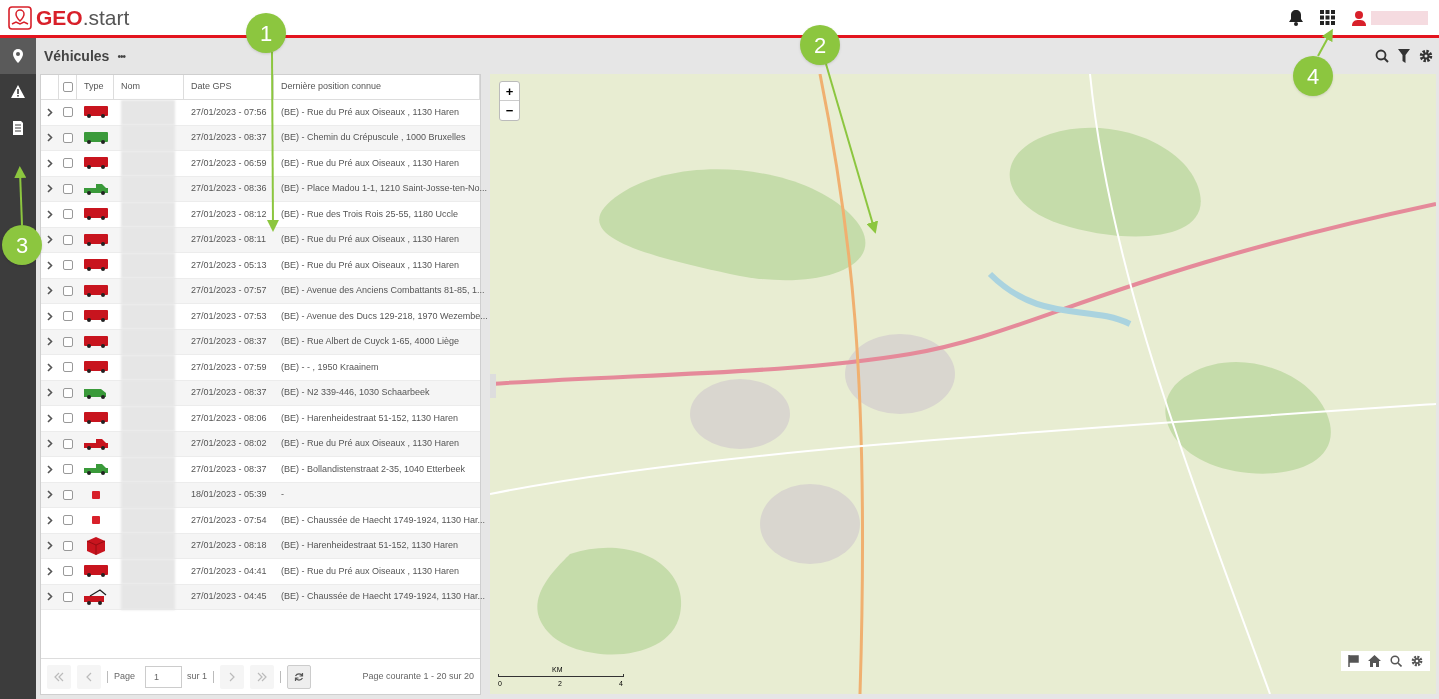 The image size is (1439, 699). I want to click on sidebar-tab, so click(18, 56).